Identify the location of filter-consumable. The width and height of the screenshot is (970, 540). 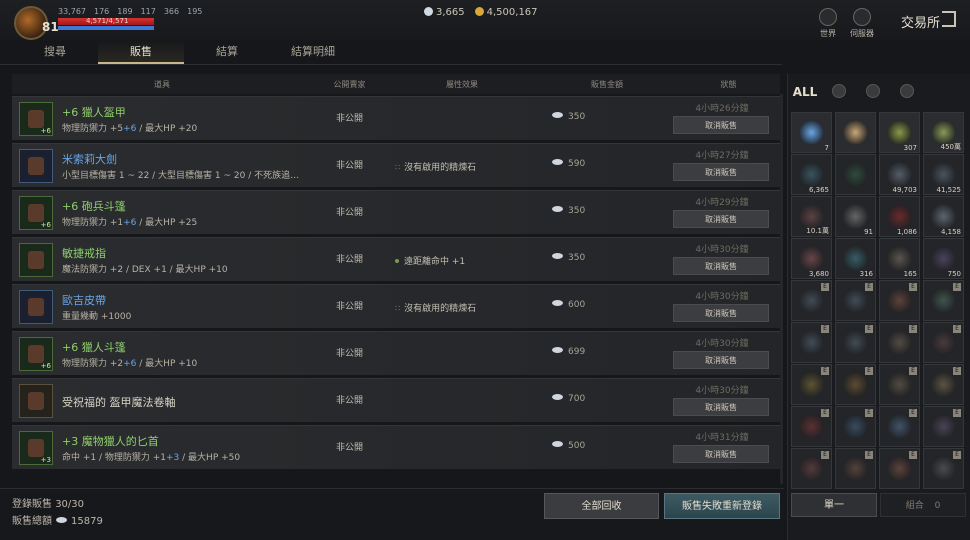
(873, 92).